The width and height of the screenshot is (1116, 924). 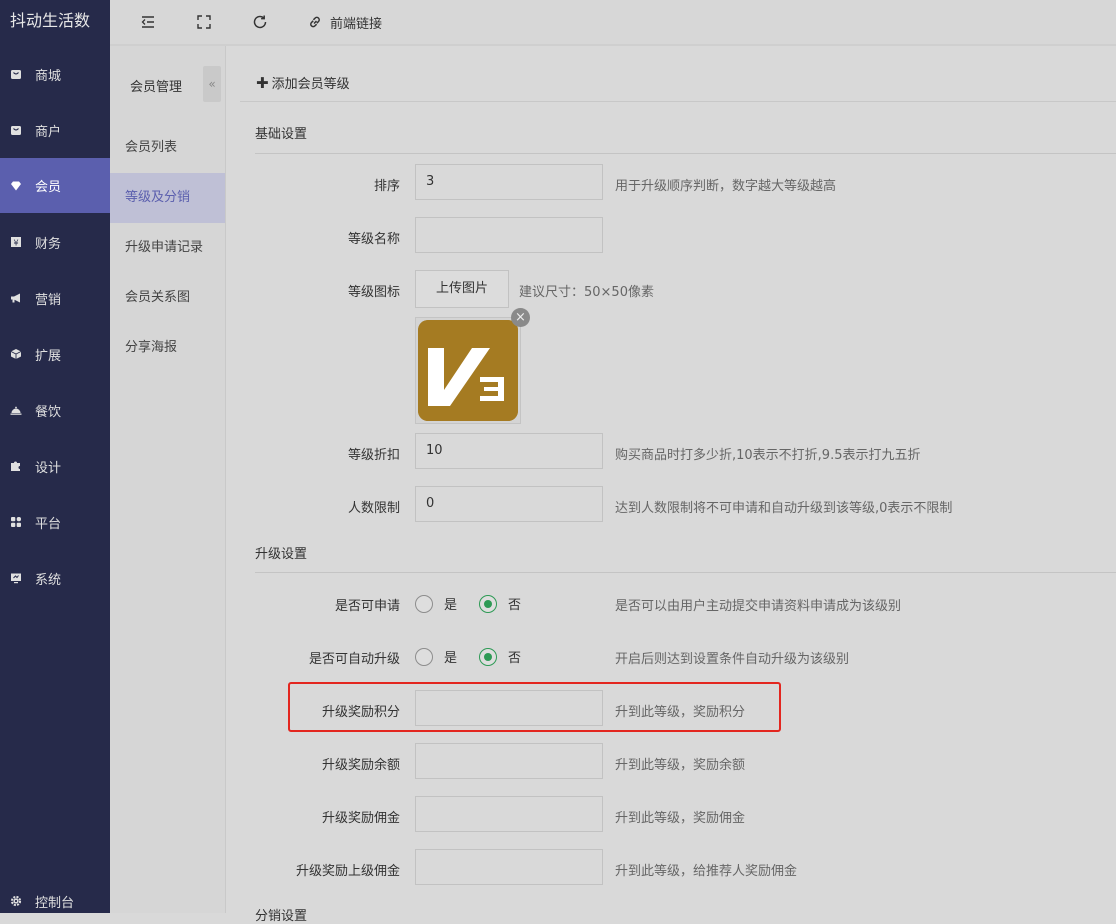 I want to click on brand-title: 抖动生活数, so click(x=50, y=20).